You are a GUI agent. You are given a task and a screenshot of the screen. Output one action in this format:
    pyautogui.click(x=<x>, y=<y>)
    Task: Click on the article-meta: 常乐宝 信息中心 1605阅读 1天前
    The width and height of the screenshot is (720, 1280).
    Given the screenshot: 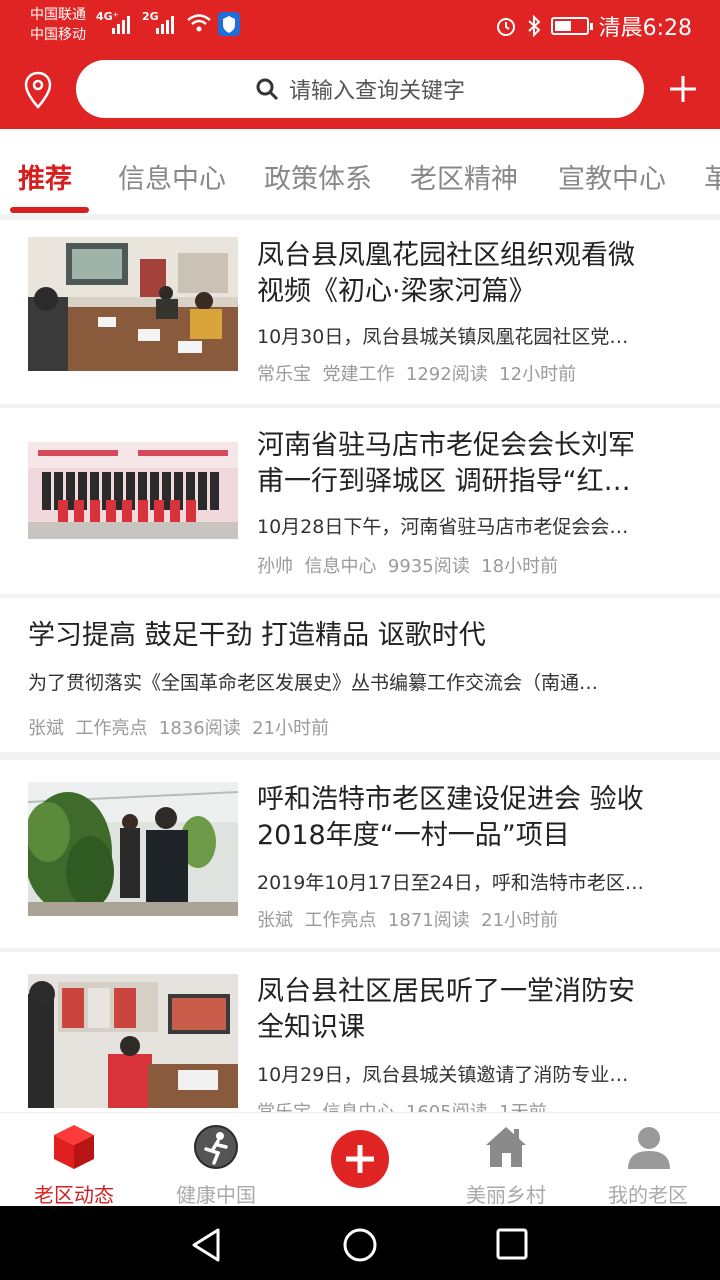 What is the action you would take?
    pyautogui.click(x=402, y=1105)
    